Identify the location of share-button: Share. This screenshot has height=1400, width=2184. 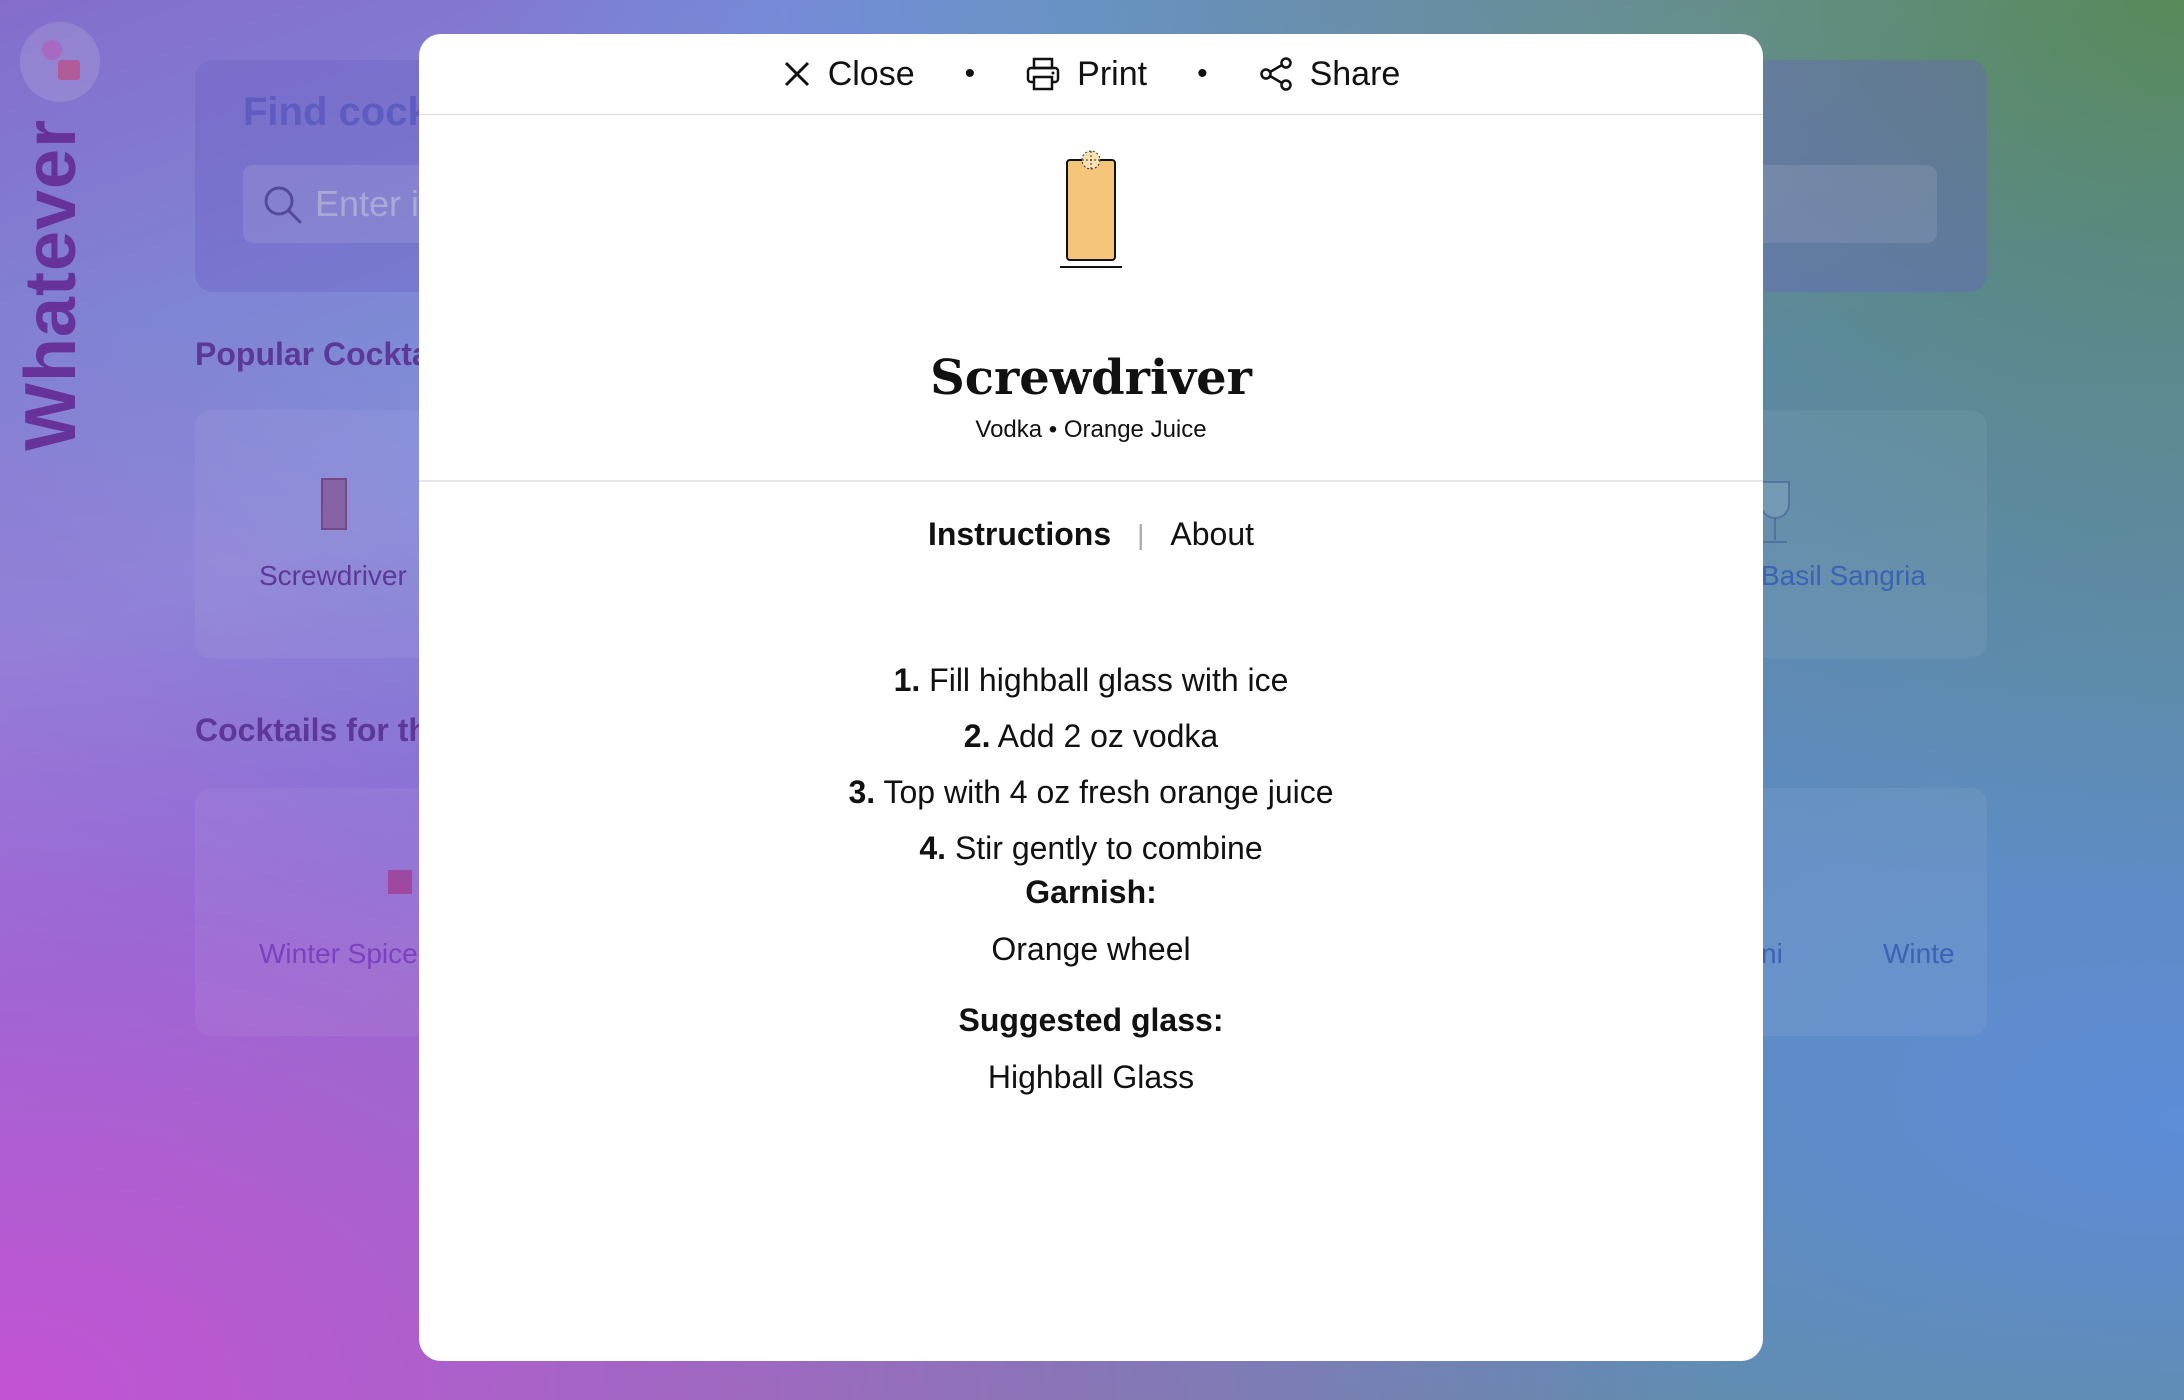
(1329, 74).